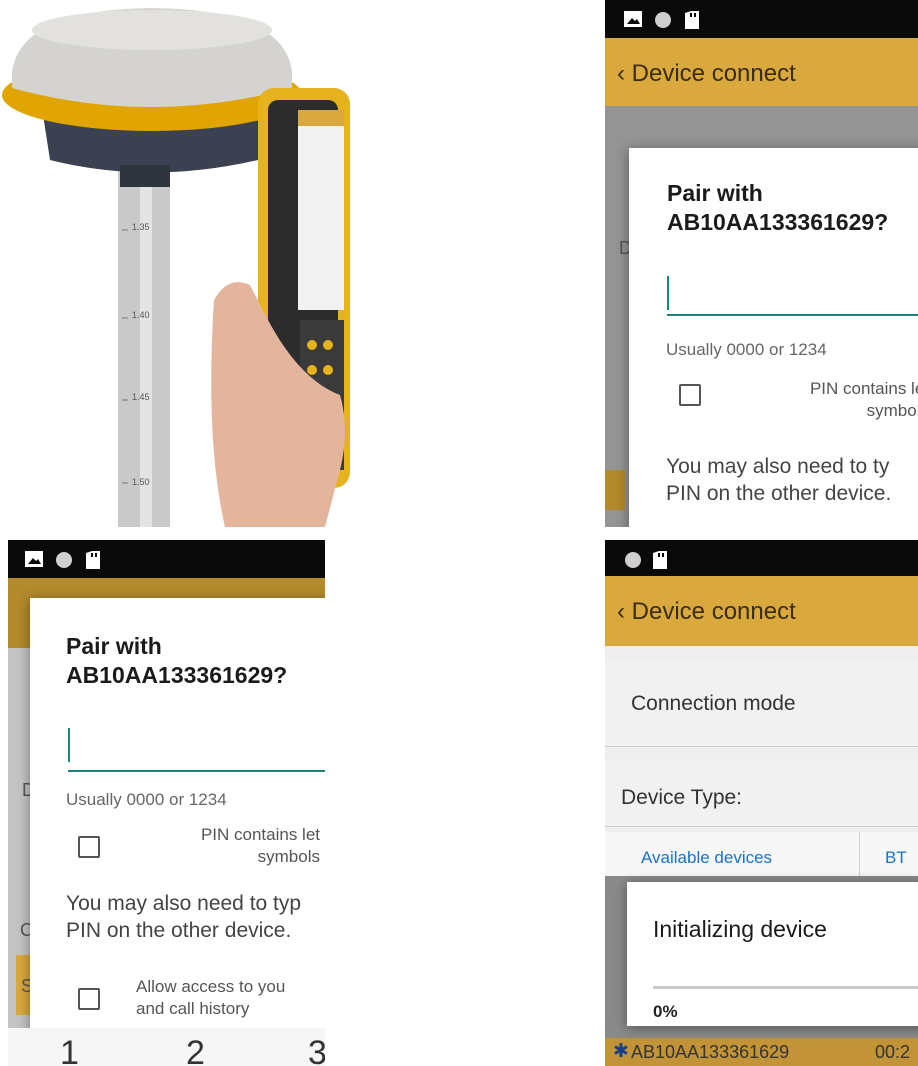 Image resolution: width=918 pixels, height=1066 pixels. I want to click on key-3: 3, so click(316, 1050).